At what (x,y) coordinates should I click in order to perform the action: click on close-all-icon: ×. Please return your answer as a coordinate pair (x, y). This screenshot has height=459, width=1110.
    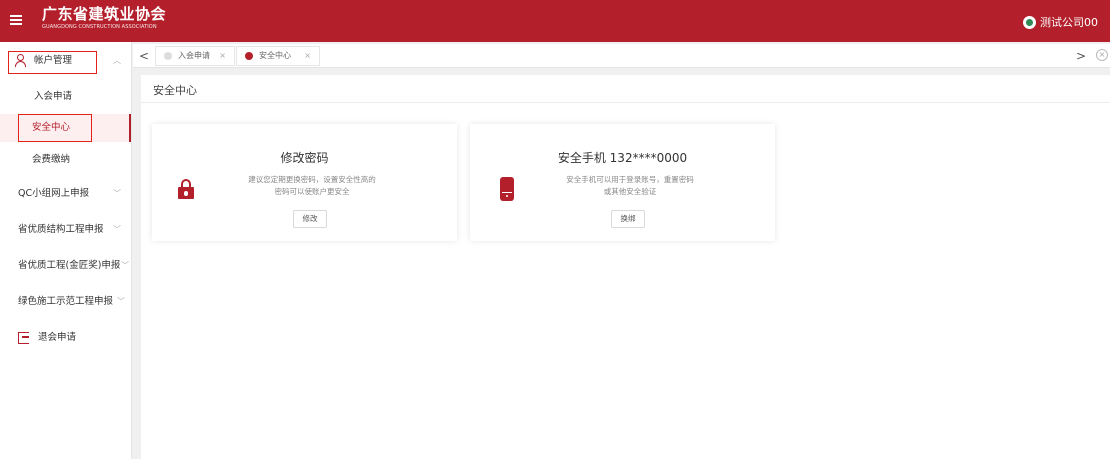
    Looking at the image, I should click on (1102, 55).